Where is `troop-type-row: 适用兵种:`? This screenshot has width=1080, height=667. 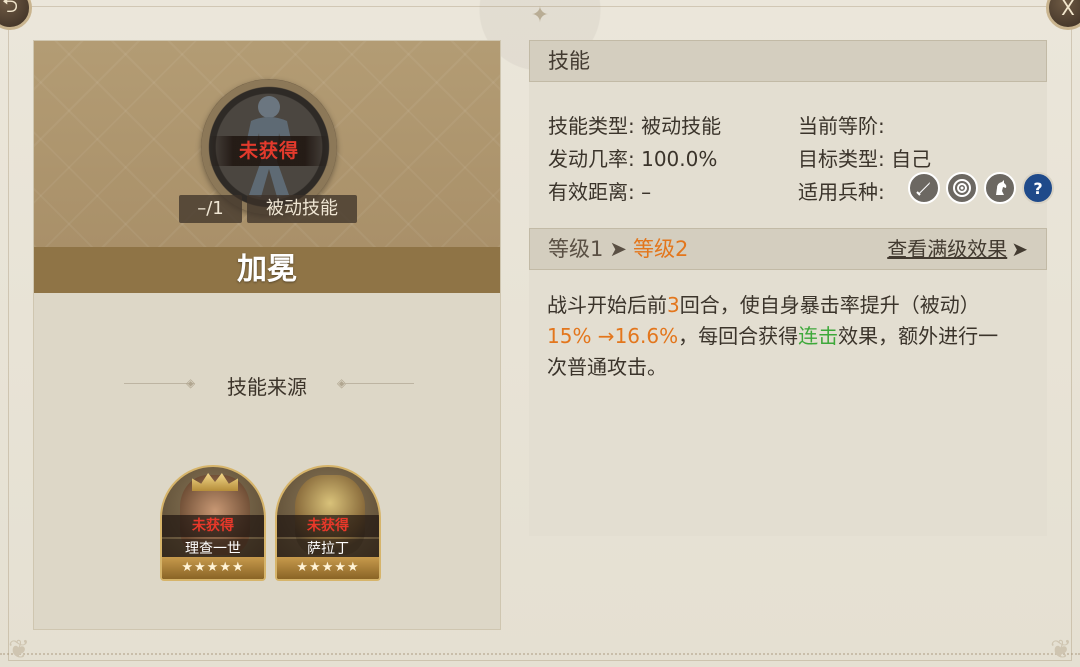 troop-type-row: 适用兵种: is located at coordinates (841, 192).